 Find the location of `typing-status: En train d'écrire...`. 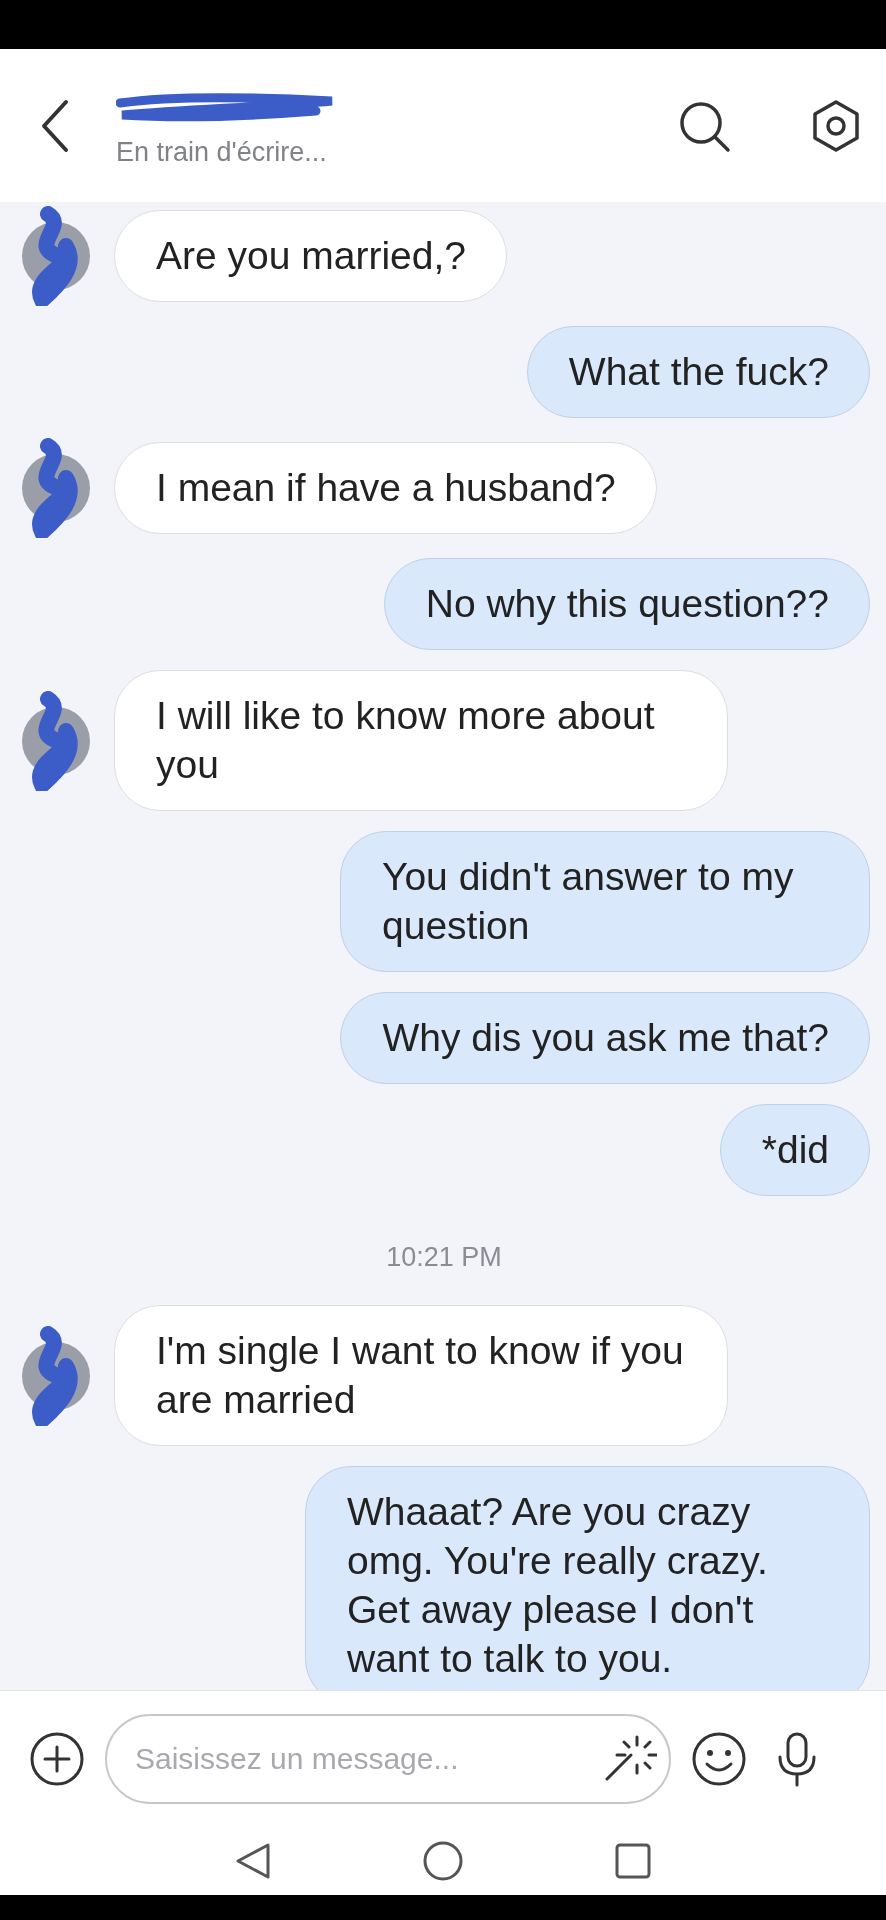

typing-status: En train d'écrire... is located at coordinates (222, 152).